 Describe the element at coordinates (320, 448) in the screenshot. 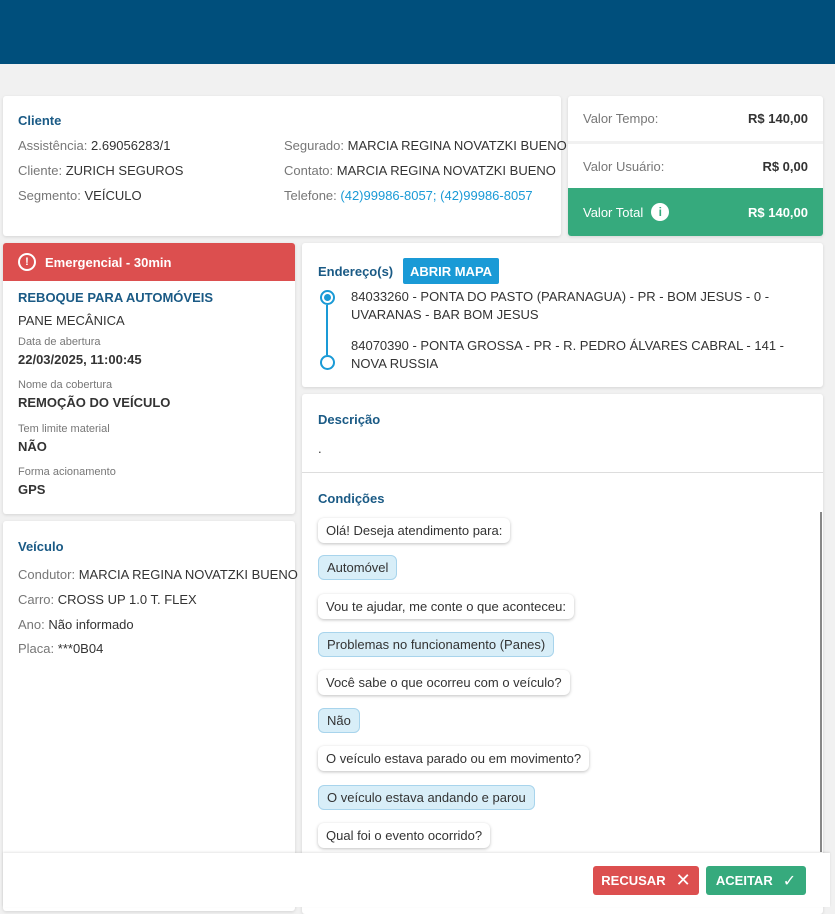

I see `description-text: .` at that location.